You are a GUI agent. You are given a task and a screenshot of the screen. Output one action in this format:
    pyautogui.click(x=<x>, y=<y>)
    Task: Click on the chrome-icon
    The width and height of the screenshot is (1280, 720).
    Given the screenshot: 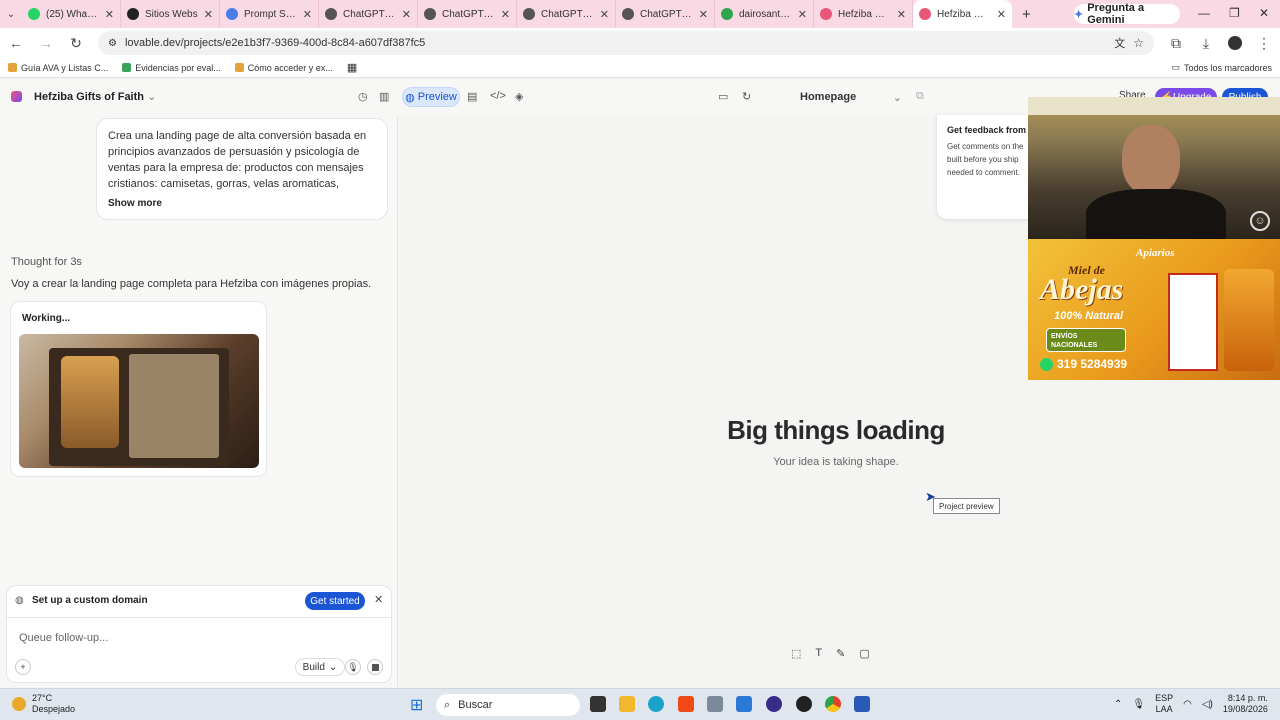 What is the action you would take?
    pyautogui.click(x=833, y=704)
    